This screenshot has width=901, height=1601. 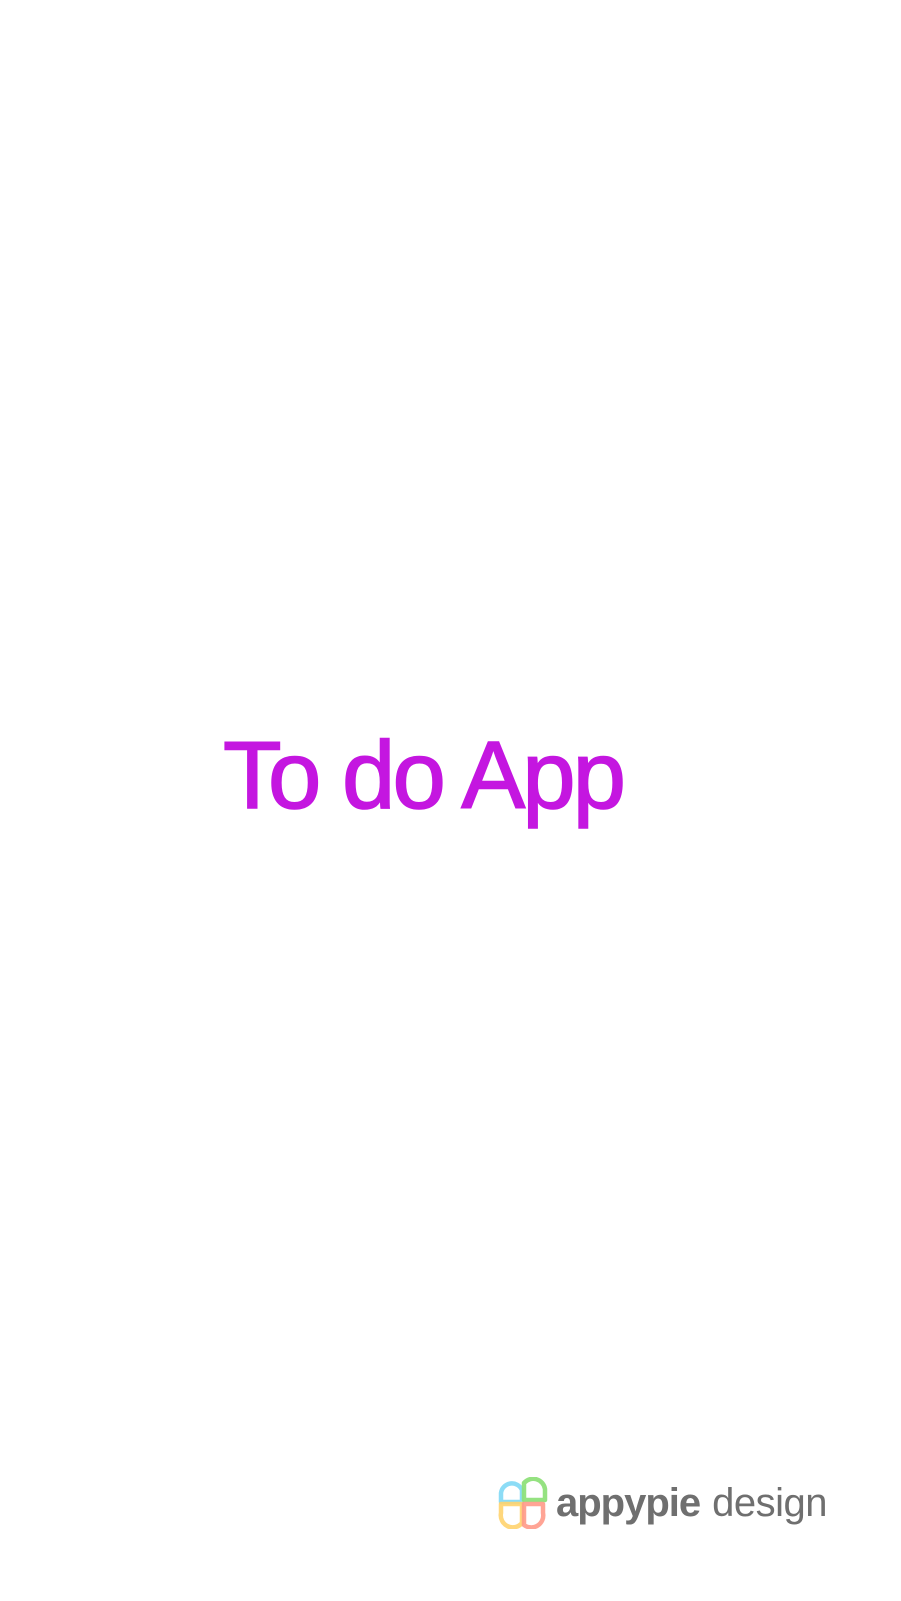 What do you see at coordinates (424, 775) in the screenshot?
I see `app-title: To do App` at bounding box center [424, 775].